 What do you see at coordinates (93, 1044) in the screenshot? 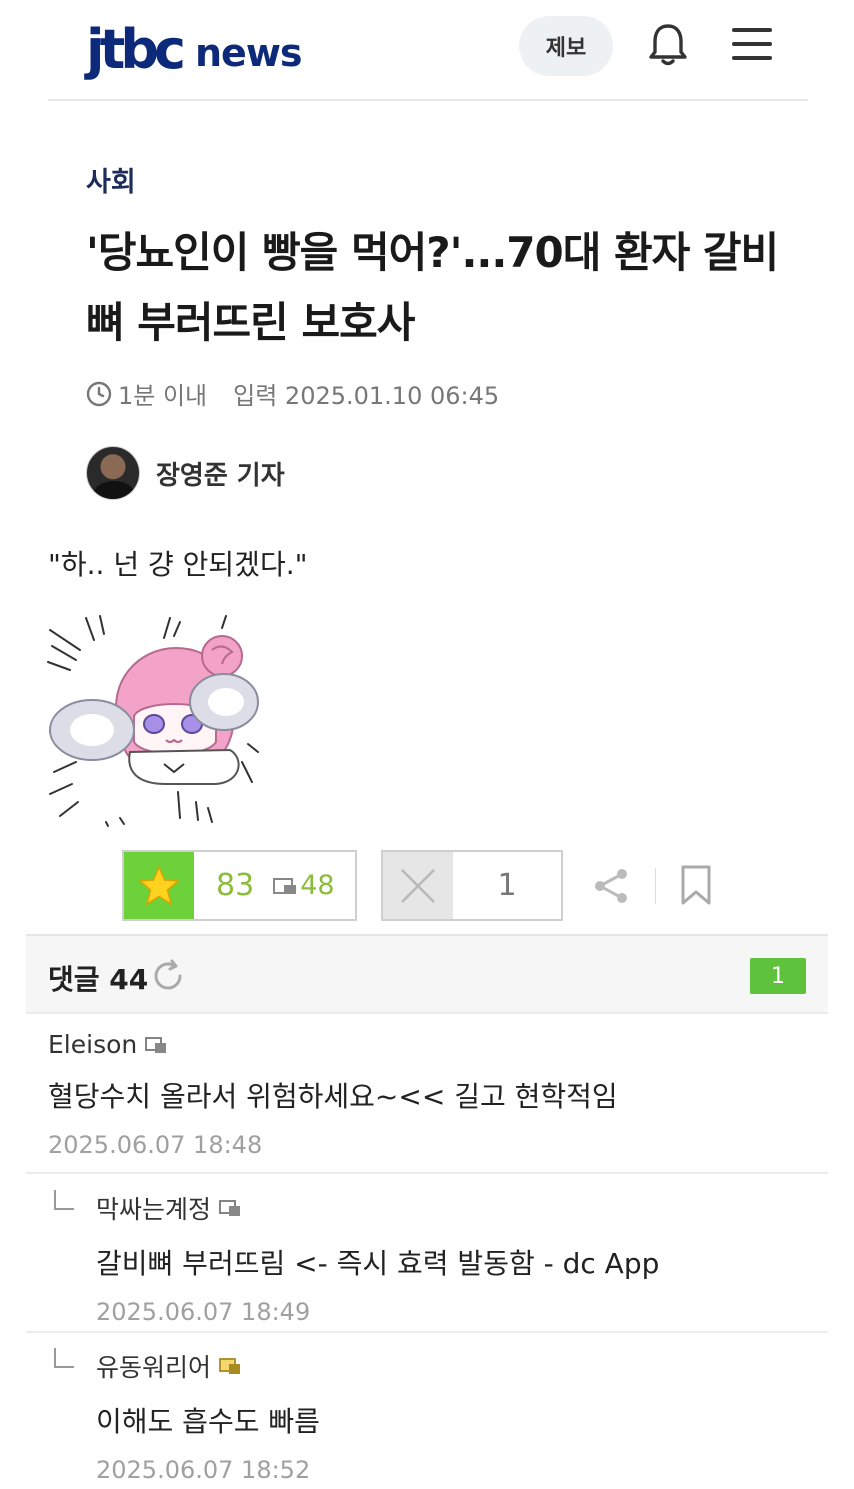
I see `comment-author-name: Eleison` at bounding box center [93, 1044].